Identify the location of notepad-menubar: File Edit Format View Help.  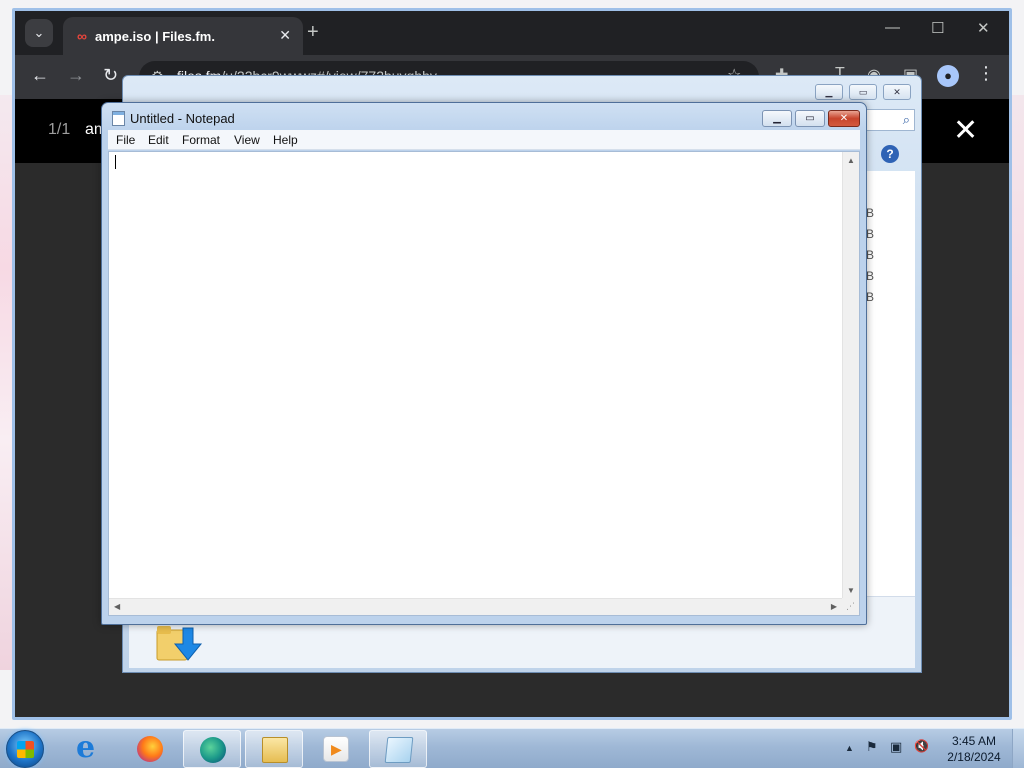
(484, 140).